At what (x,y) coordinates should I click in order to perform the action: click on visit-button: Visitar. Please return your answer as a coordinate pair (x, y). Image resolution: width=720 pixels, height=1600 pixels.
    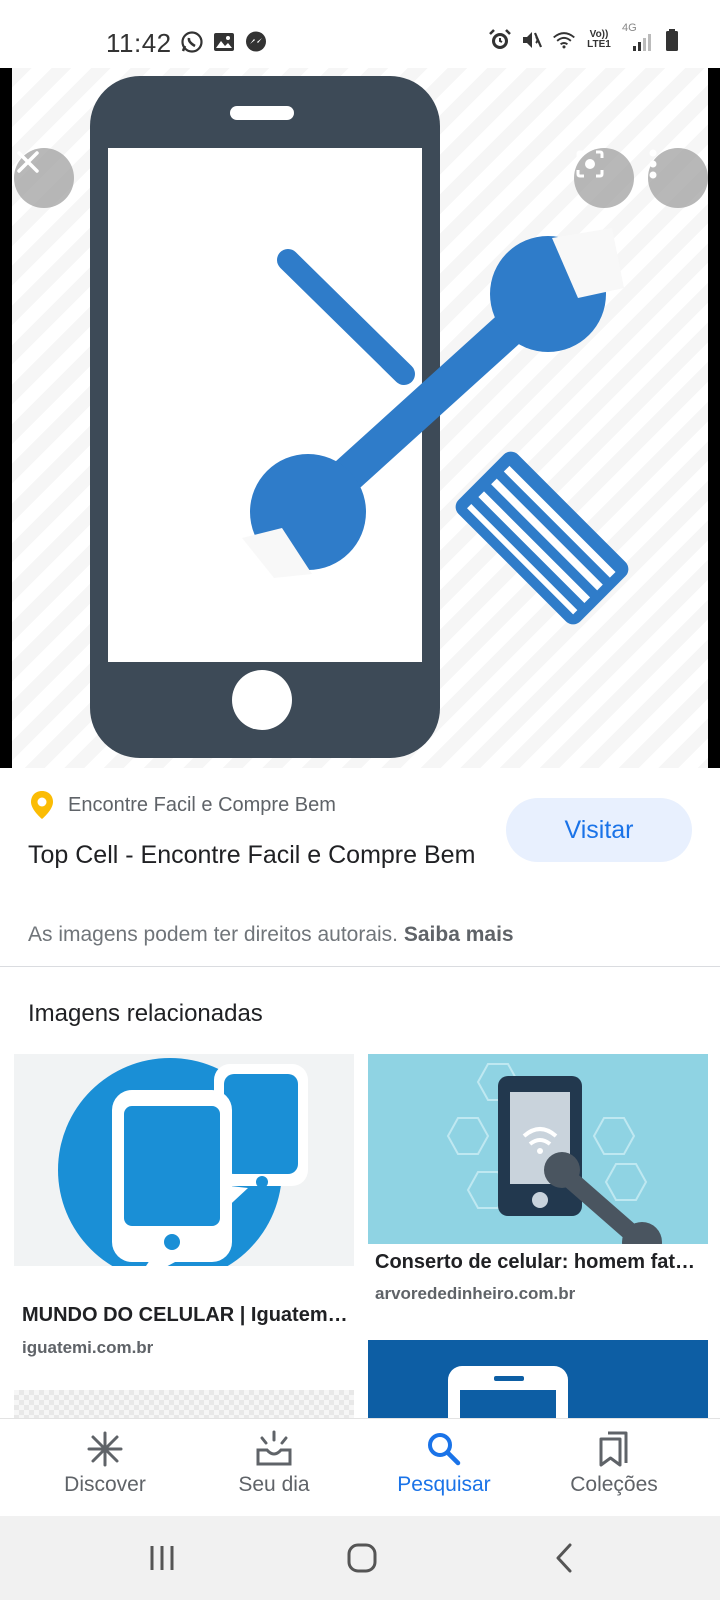
    Looking at the image, I should click on (599, 830).